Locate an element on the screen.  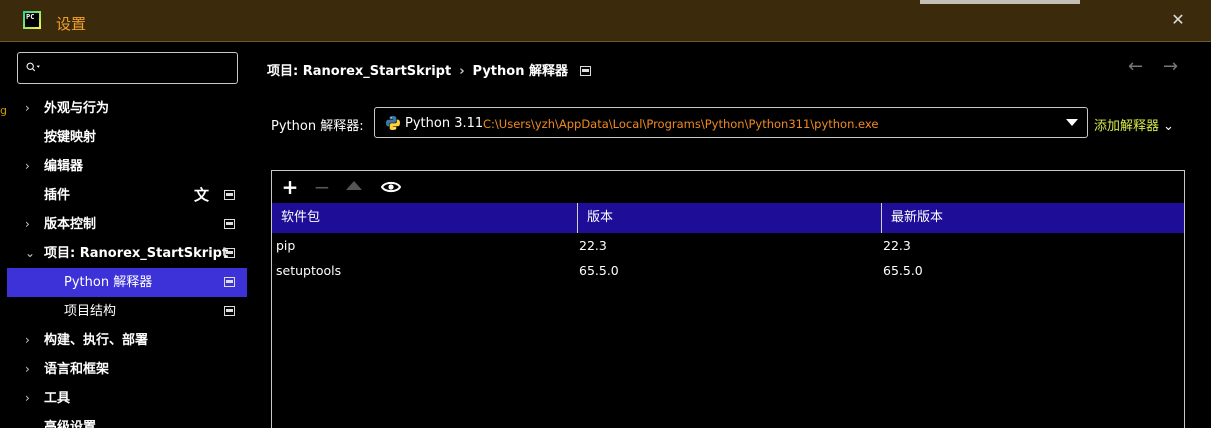
sidebar-item-label: 高级设置 is located at coordinates (70, 424).